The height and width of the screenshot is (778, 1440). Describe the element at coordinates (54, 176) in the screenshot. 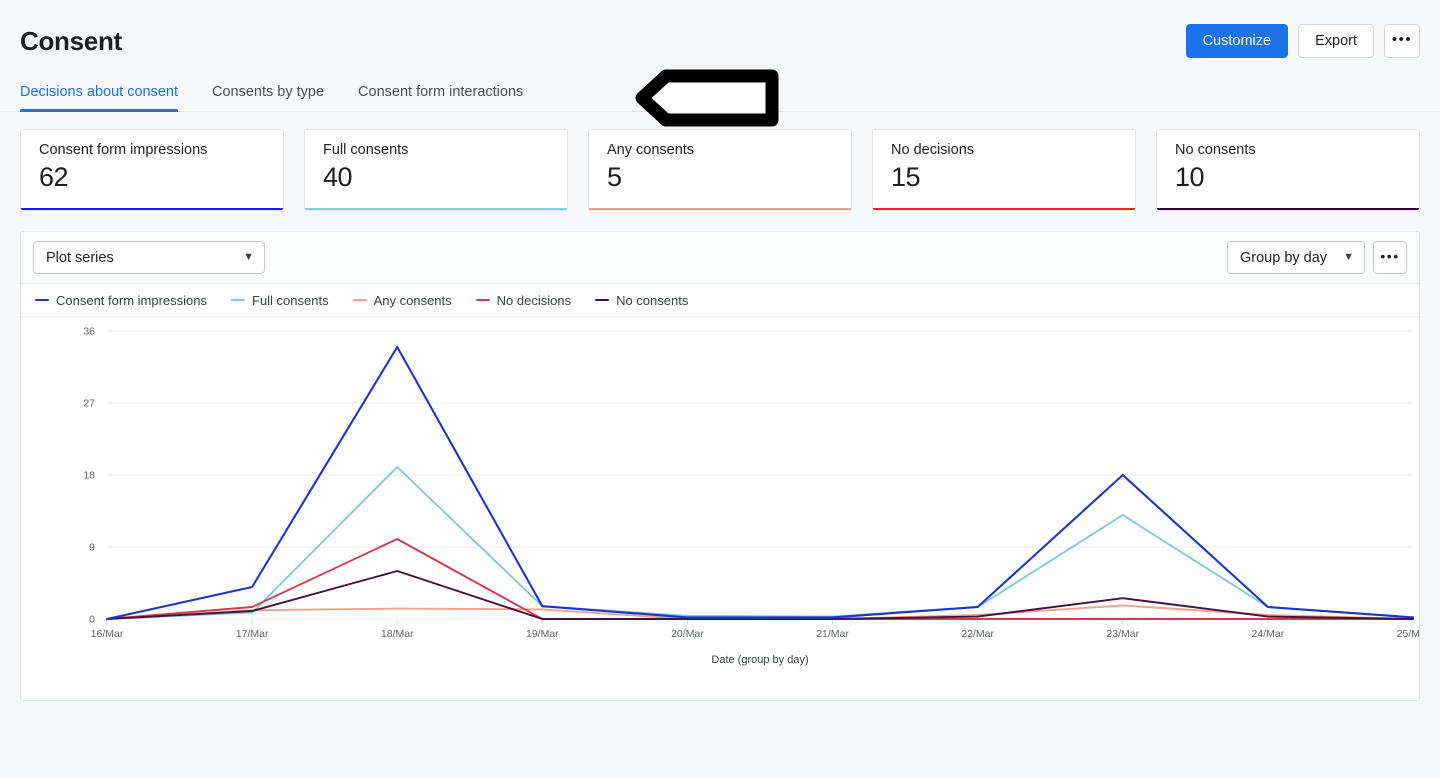

I see `kpi-value: 62` at that location.